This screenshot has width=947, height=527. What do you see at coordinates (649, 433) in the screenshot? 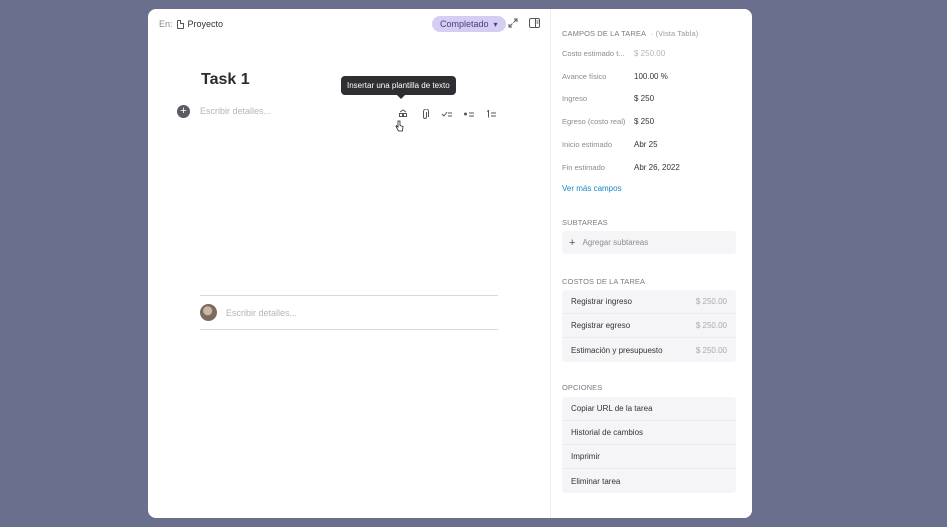
I see `option-history: Historial de cambios` at bounding box center [649, 433].